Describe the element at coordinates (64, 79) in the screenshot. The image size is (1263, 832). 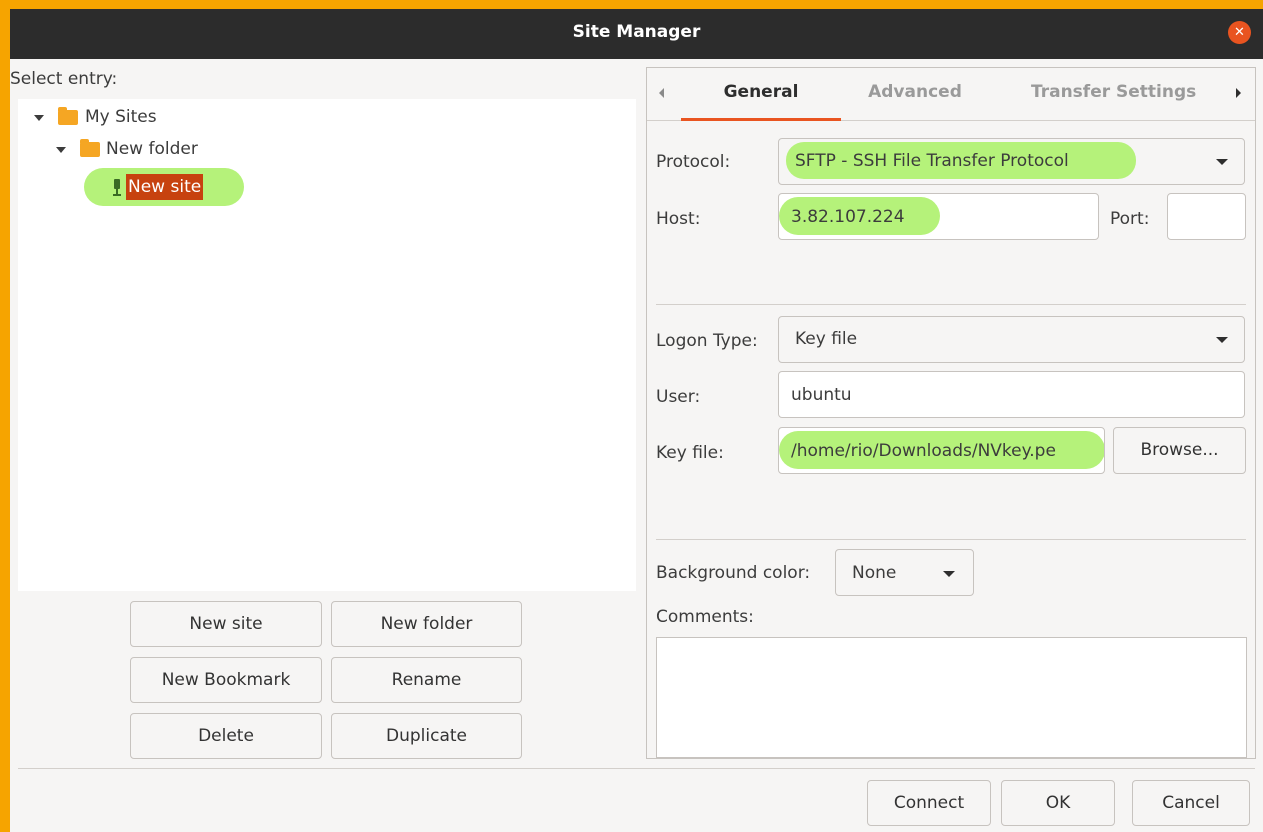
I see `select-entry-label: Select entry:` at that location.